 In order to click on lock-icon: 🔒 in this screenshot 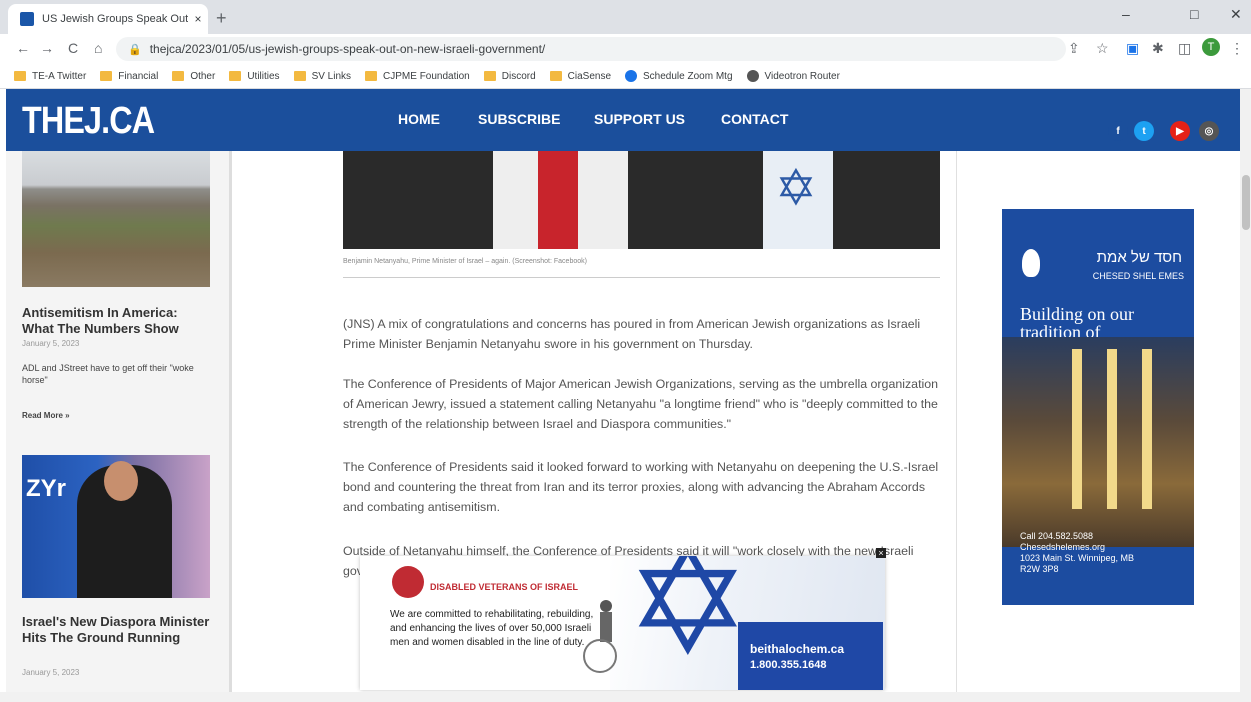, I will do `click(135, 49)`.